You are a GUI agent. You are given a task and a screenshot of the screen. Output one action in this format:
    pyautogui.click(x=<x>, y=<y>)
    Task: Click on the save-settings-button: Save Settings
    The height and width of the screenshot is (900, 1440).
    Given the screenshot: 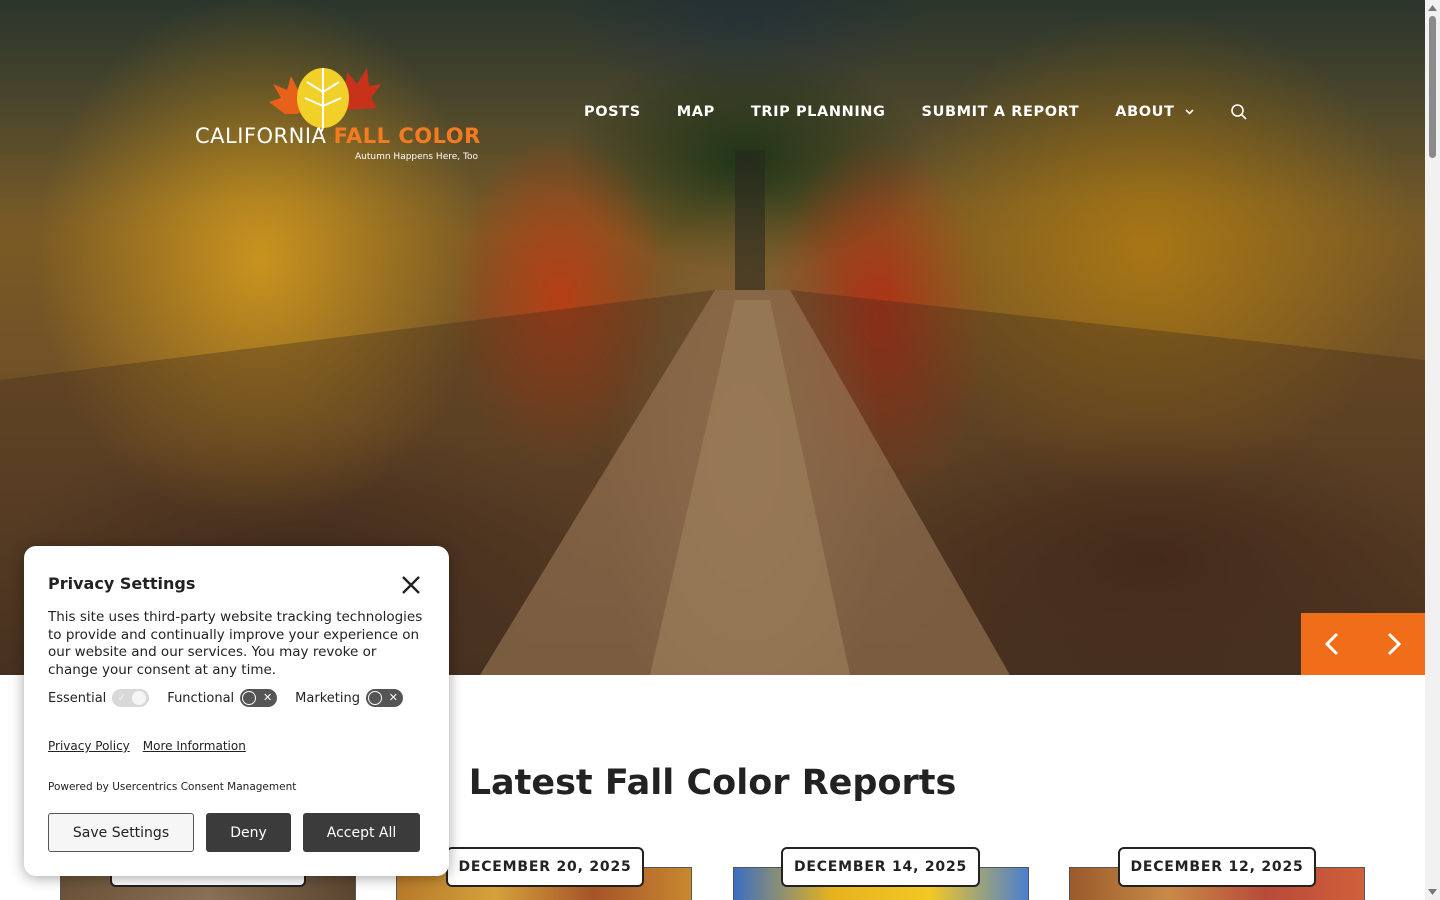 What is the action you would take?
    pyautogui.click(x=121, y=832)
    